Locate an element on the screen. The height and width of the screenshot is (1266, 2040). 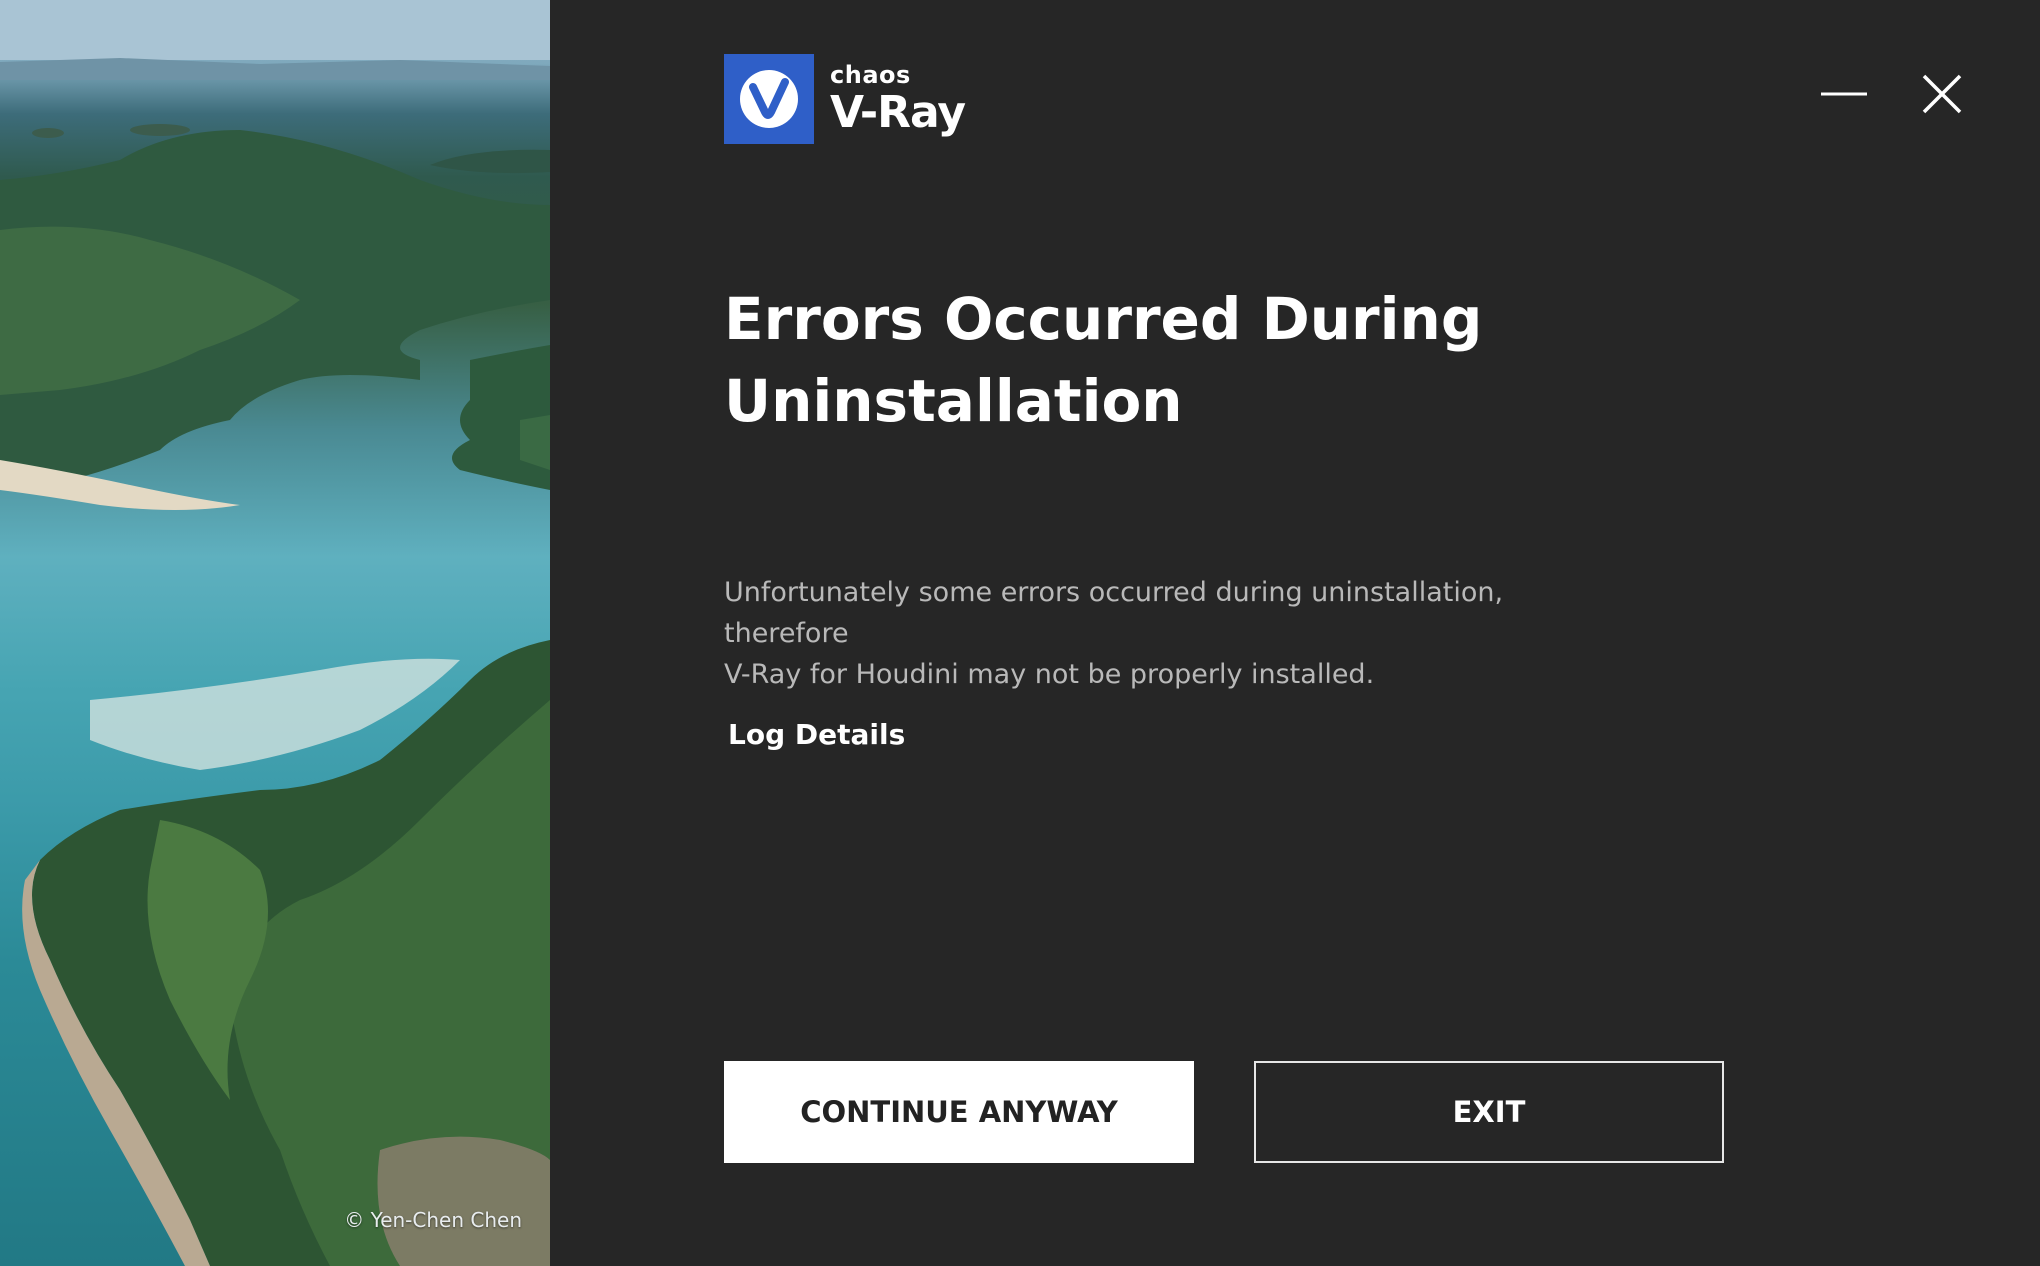
exit-button: EXIT is located at coordinates (1489, 1112).